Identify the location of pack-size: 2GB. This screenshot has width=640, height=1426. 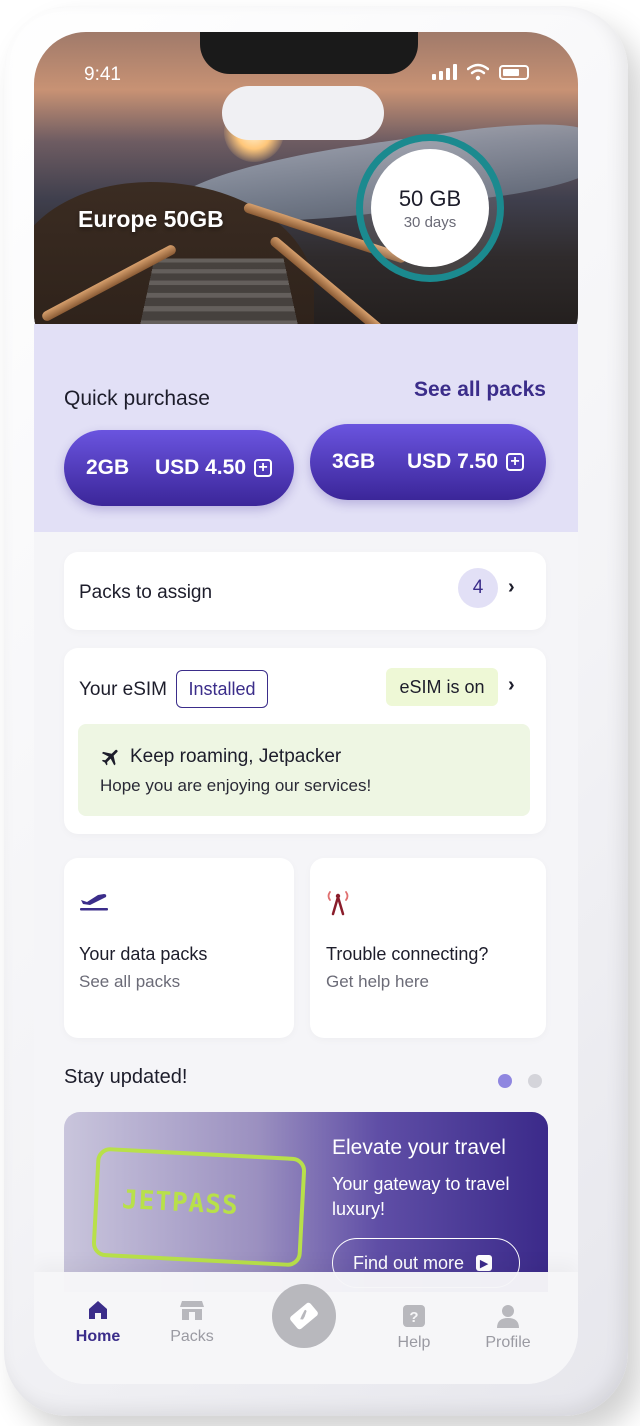
(108, 467).